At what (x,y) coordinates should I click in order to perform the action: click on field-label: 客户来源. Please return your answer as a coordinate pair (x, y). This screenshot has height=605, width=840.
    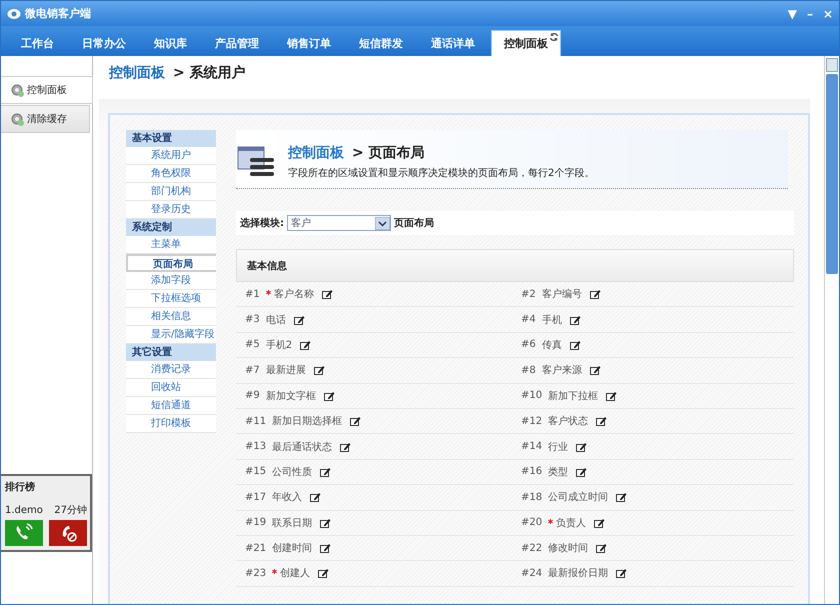
    Looking at the image, I should click on (562, 371).